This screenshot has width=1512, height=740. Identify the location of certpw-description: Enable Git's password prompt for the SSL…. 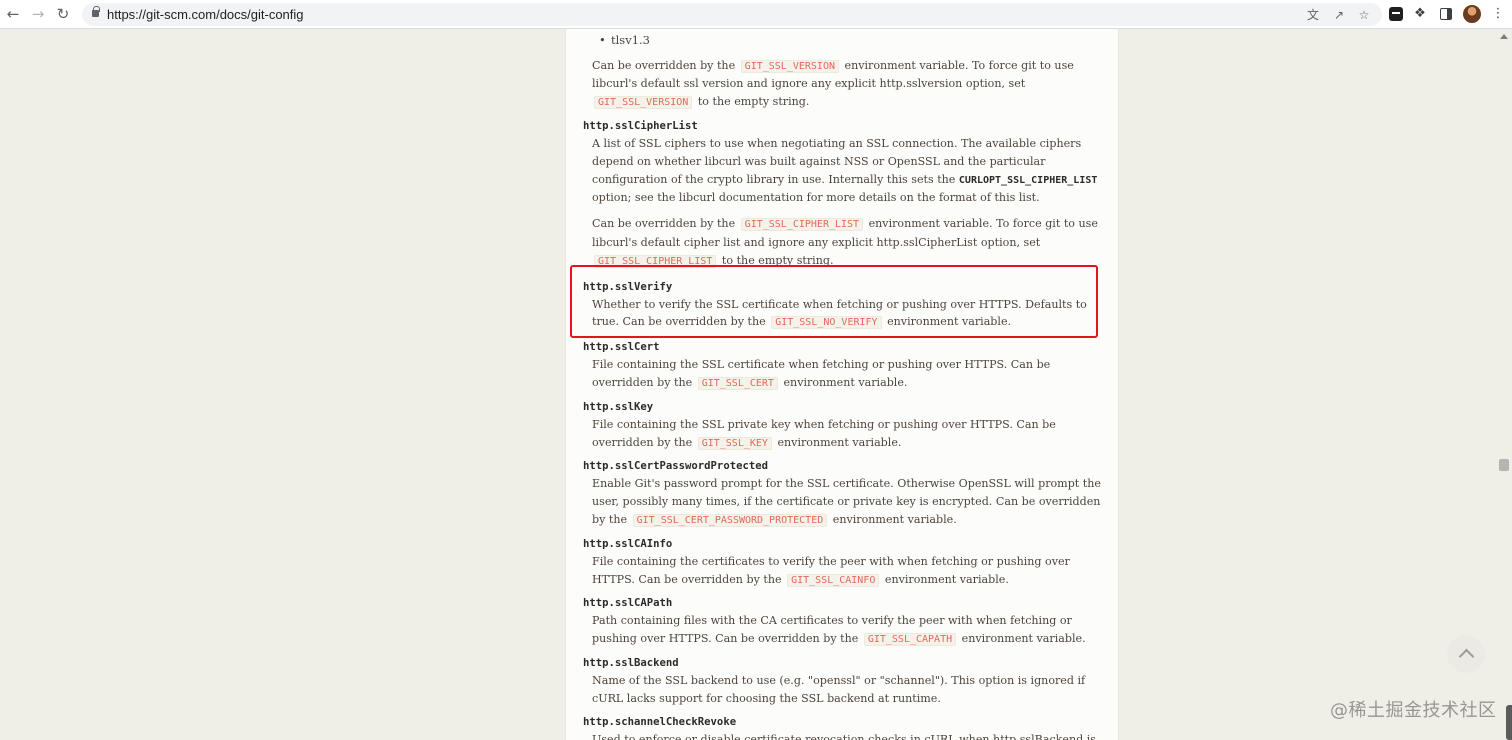
(846, 502).